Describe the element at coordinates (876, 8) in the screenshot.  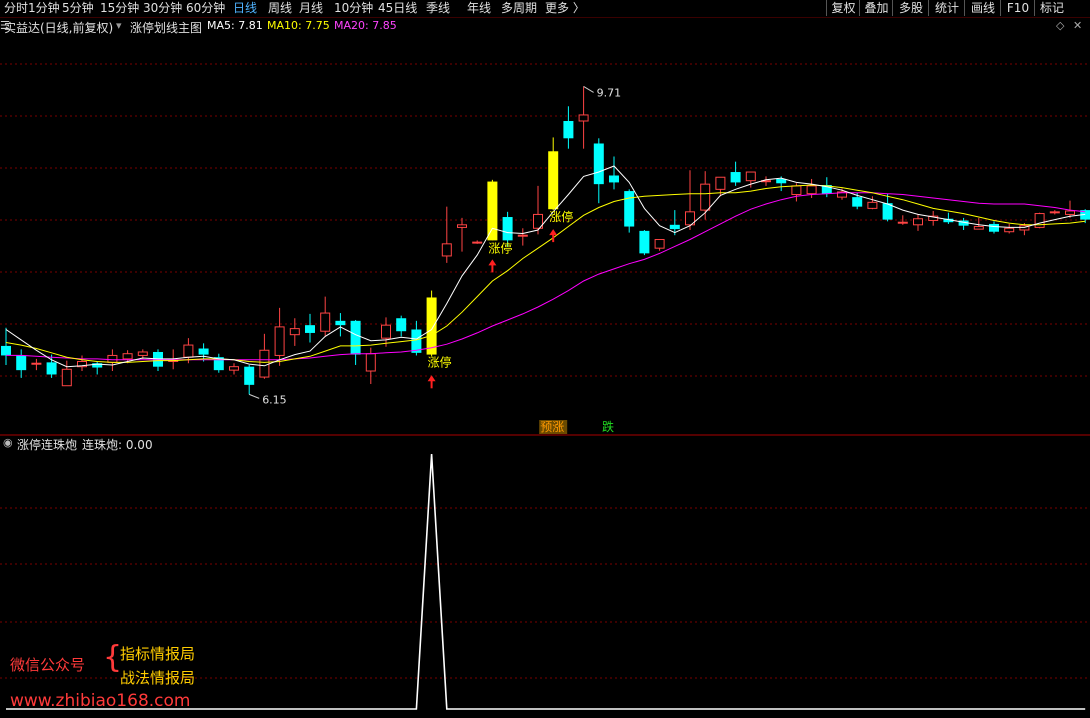
I see `toolbar-button-1: 叠加` at that location.